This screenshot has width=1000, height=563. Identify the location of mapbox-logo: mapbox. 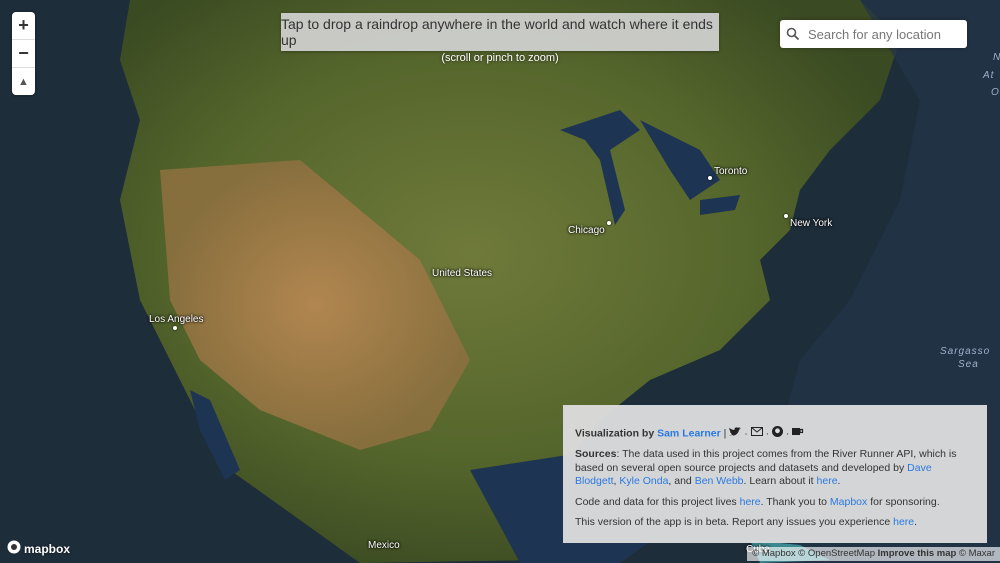
(38, 548).